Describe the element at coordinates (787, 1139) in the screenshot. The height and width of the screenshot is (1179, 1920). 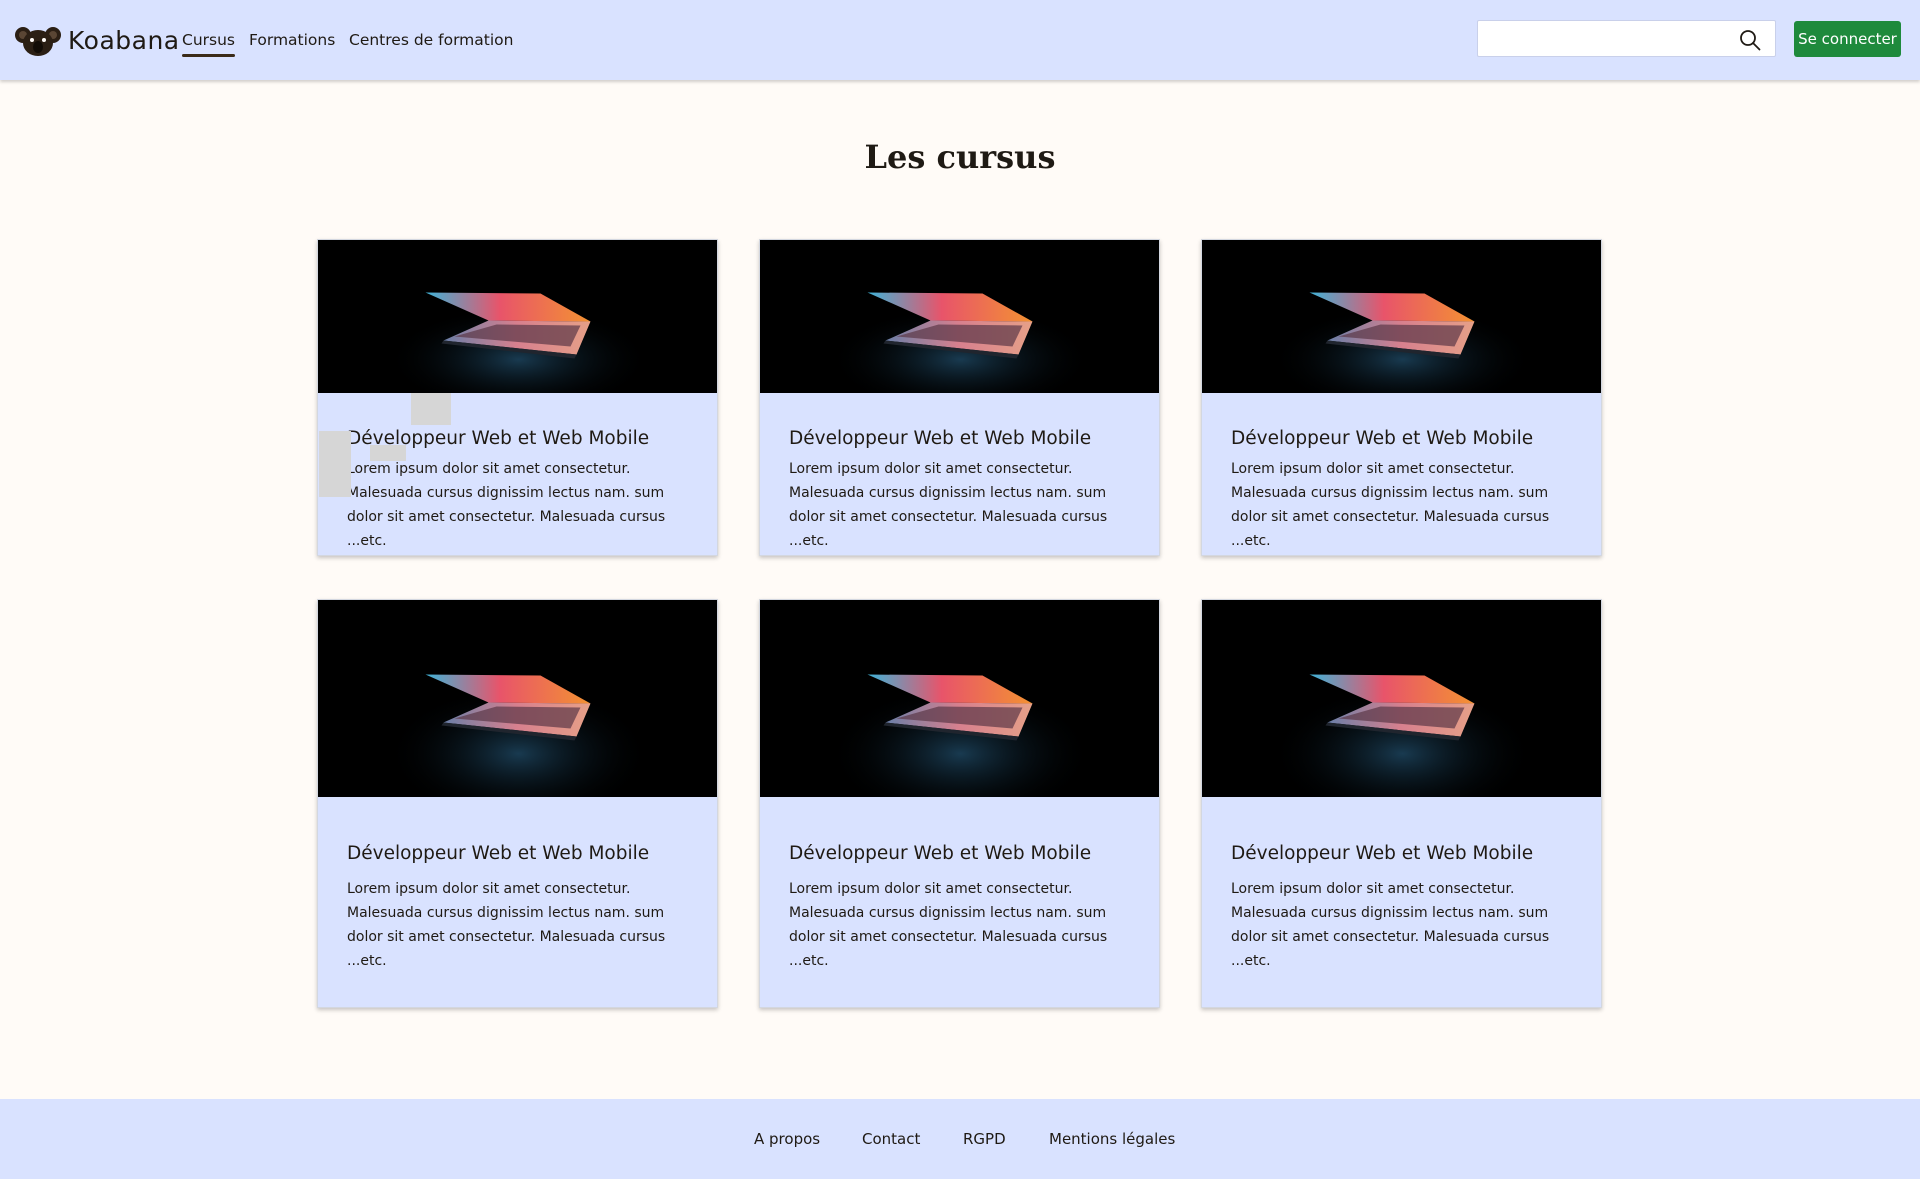
I see `footer-link-a-propos: A propos` at that location.